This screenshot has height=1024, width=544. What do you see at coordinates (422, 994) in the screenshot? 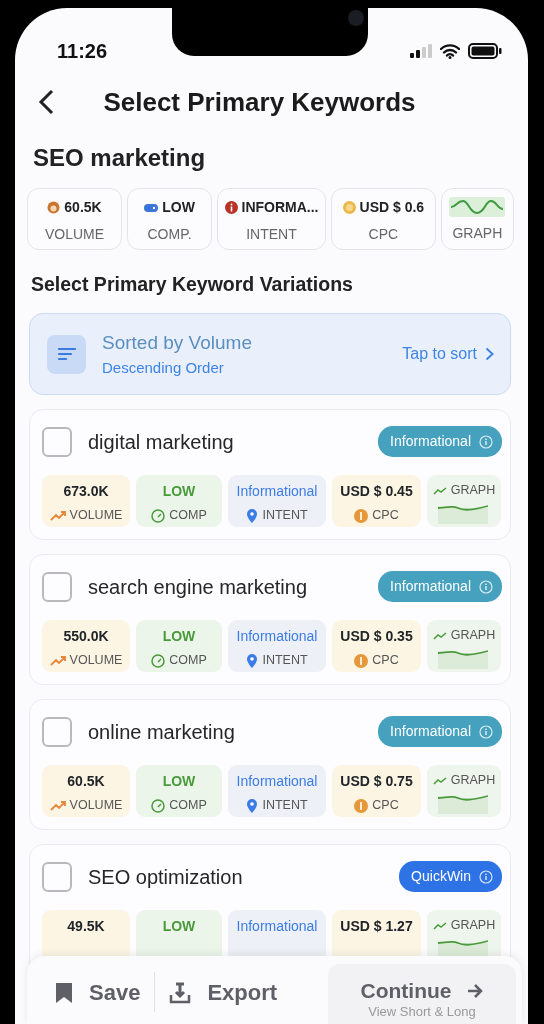
I see `continue-button: Continue View Short & Long` at bounding box center [422, 994].